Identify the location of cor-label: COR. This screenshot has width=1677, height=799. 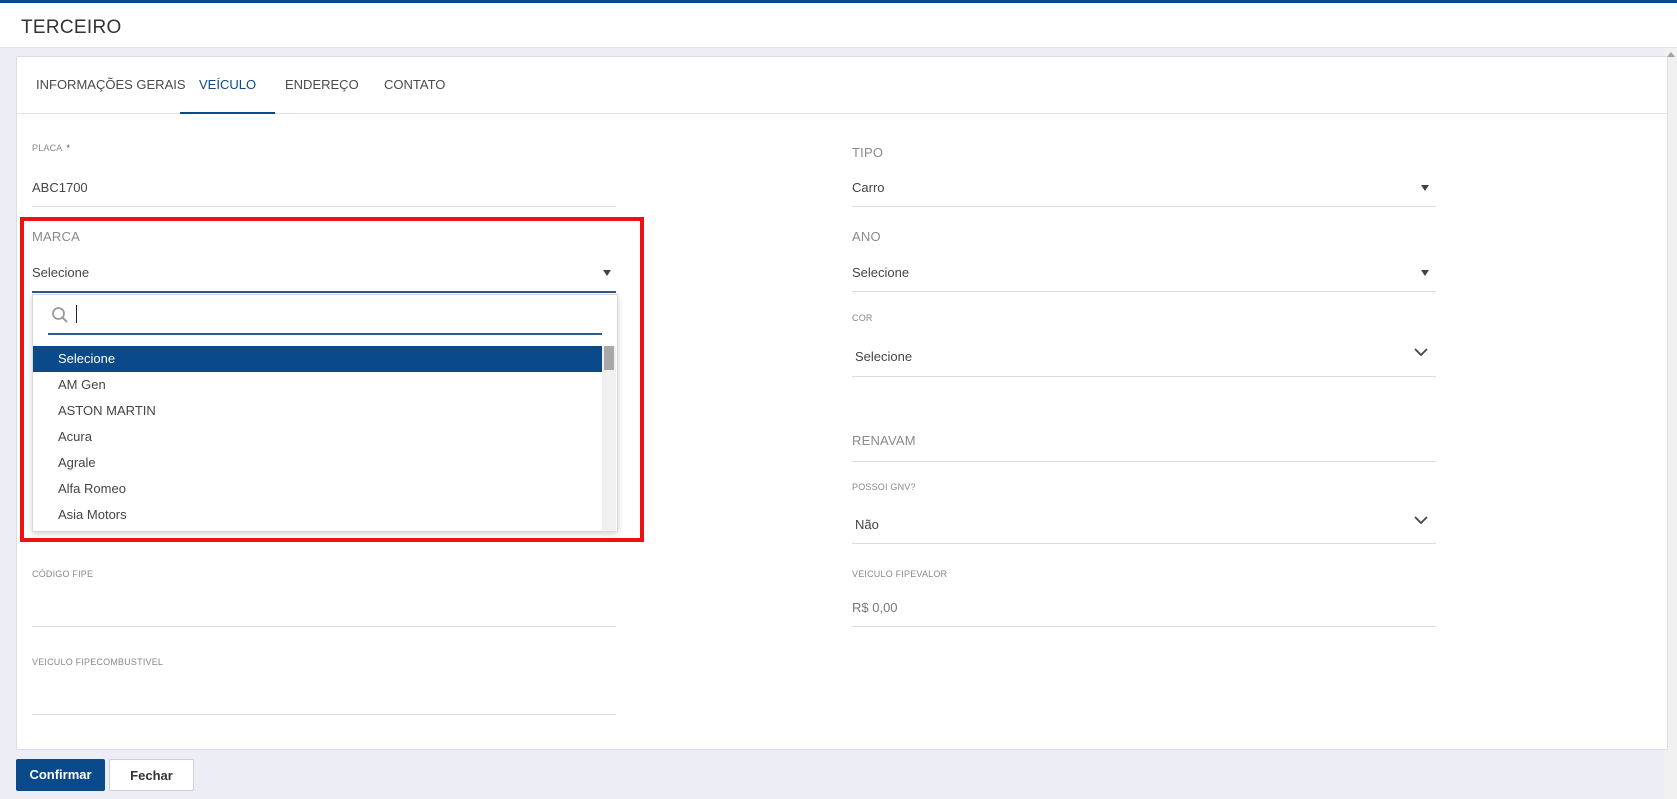
(862, 318).